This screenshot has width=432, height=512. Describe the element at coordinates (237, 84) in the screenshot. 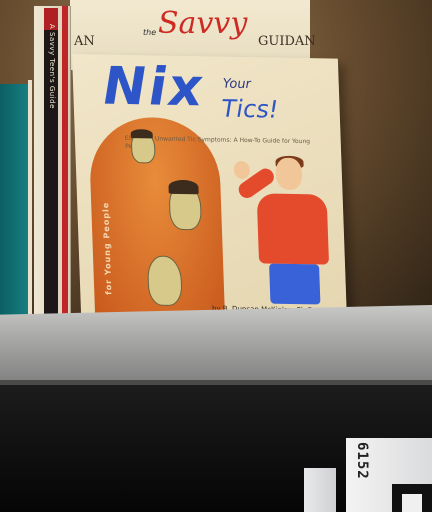

I see `cover-title-your: Your` at that location.